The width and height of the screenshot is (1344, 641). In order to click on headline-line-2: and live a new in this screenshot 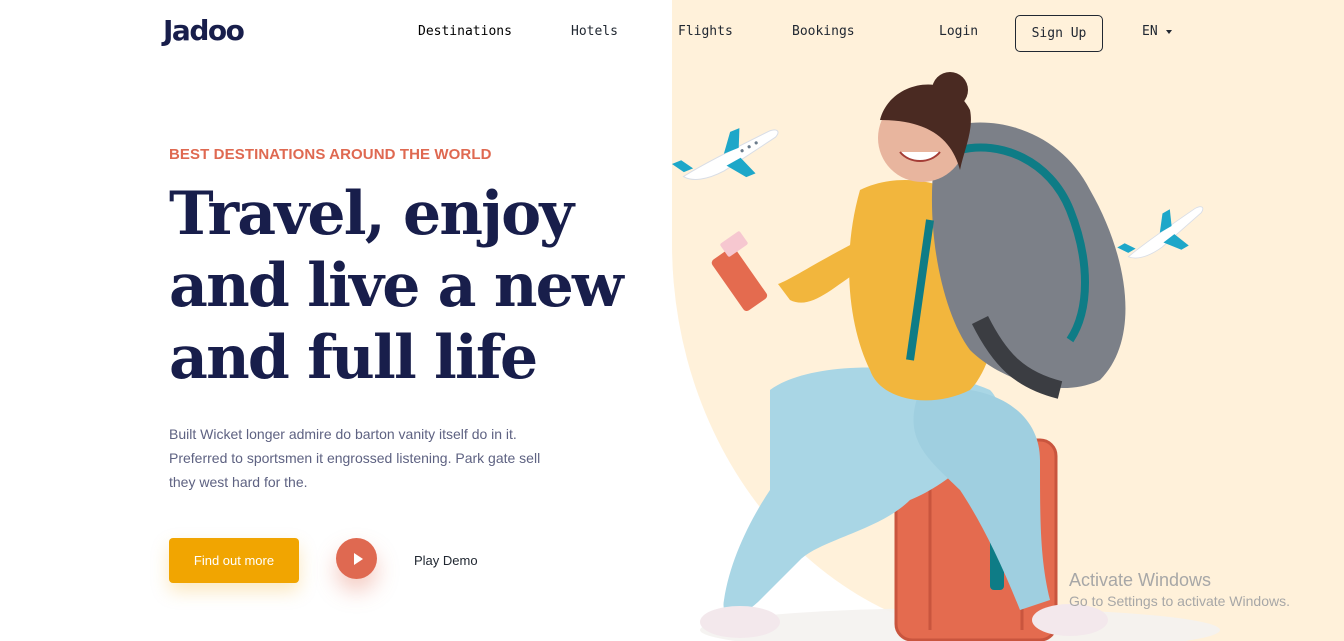, I will do `click(396, 286)`.